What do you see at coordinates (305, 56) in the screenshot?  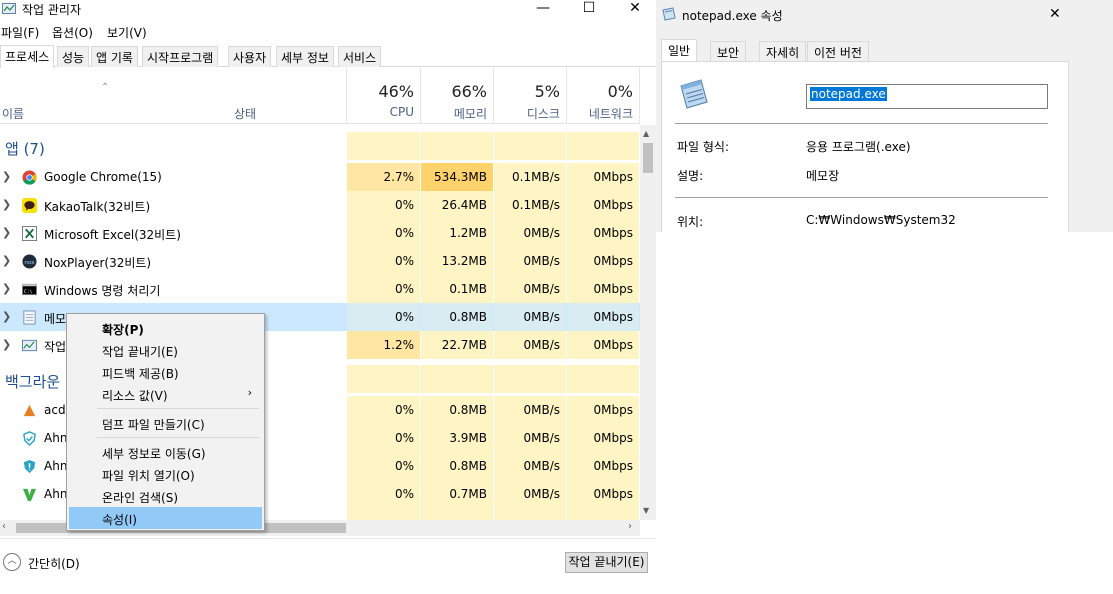 I see `tab-details: 세부 정보` at bounding box center [305, 56].